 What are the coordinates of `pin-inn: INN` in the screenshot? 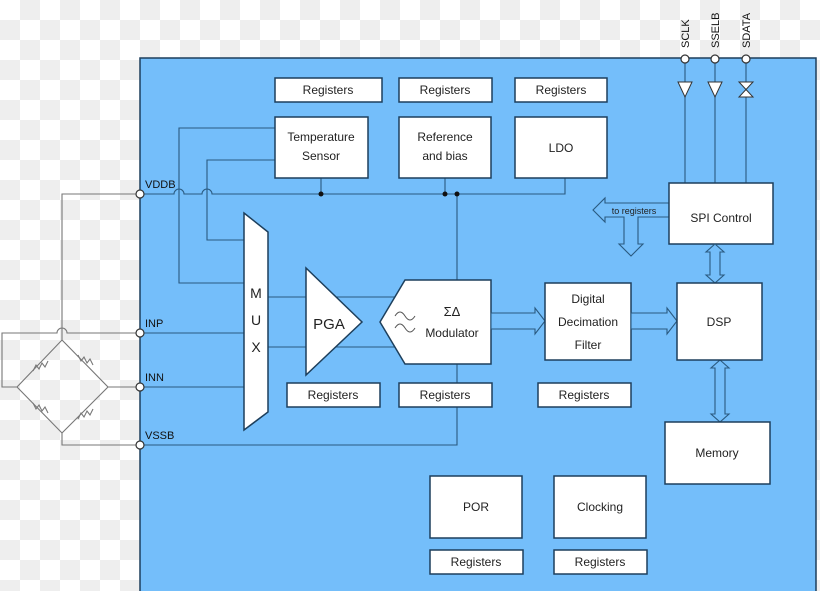 It's located at (154, 378).